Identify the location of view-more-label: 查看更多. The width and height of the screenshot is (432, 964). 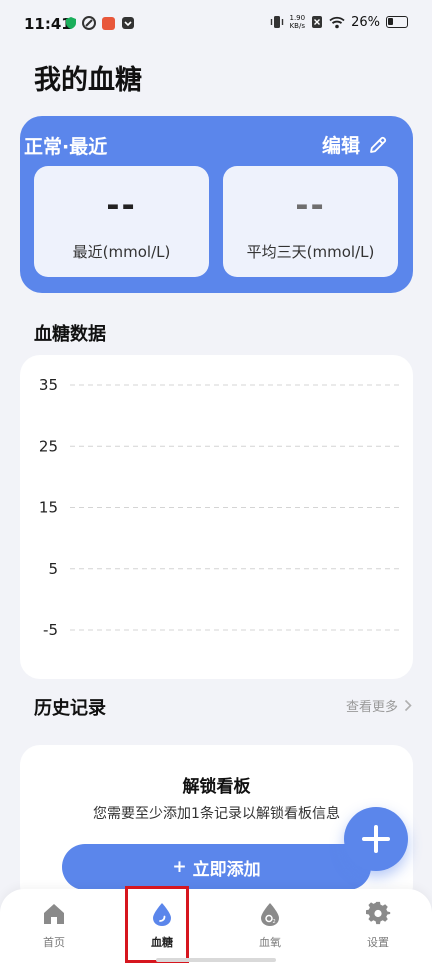
(371, 707).